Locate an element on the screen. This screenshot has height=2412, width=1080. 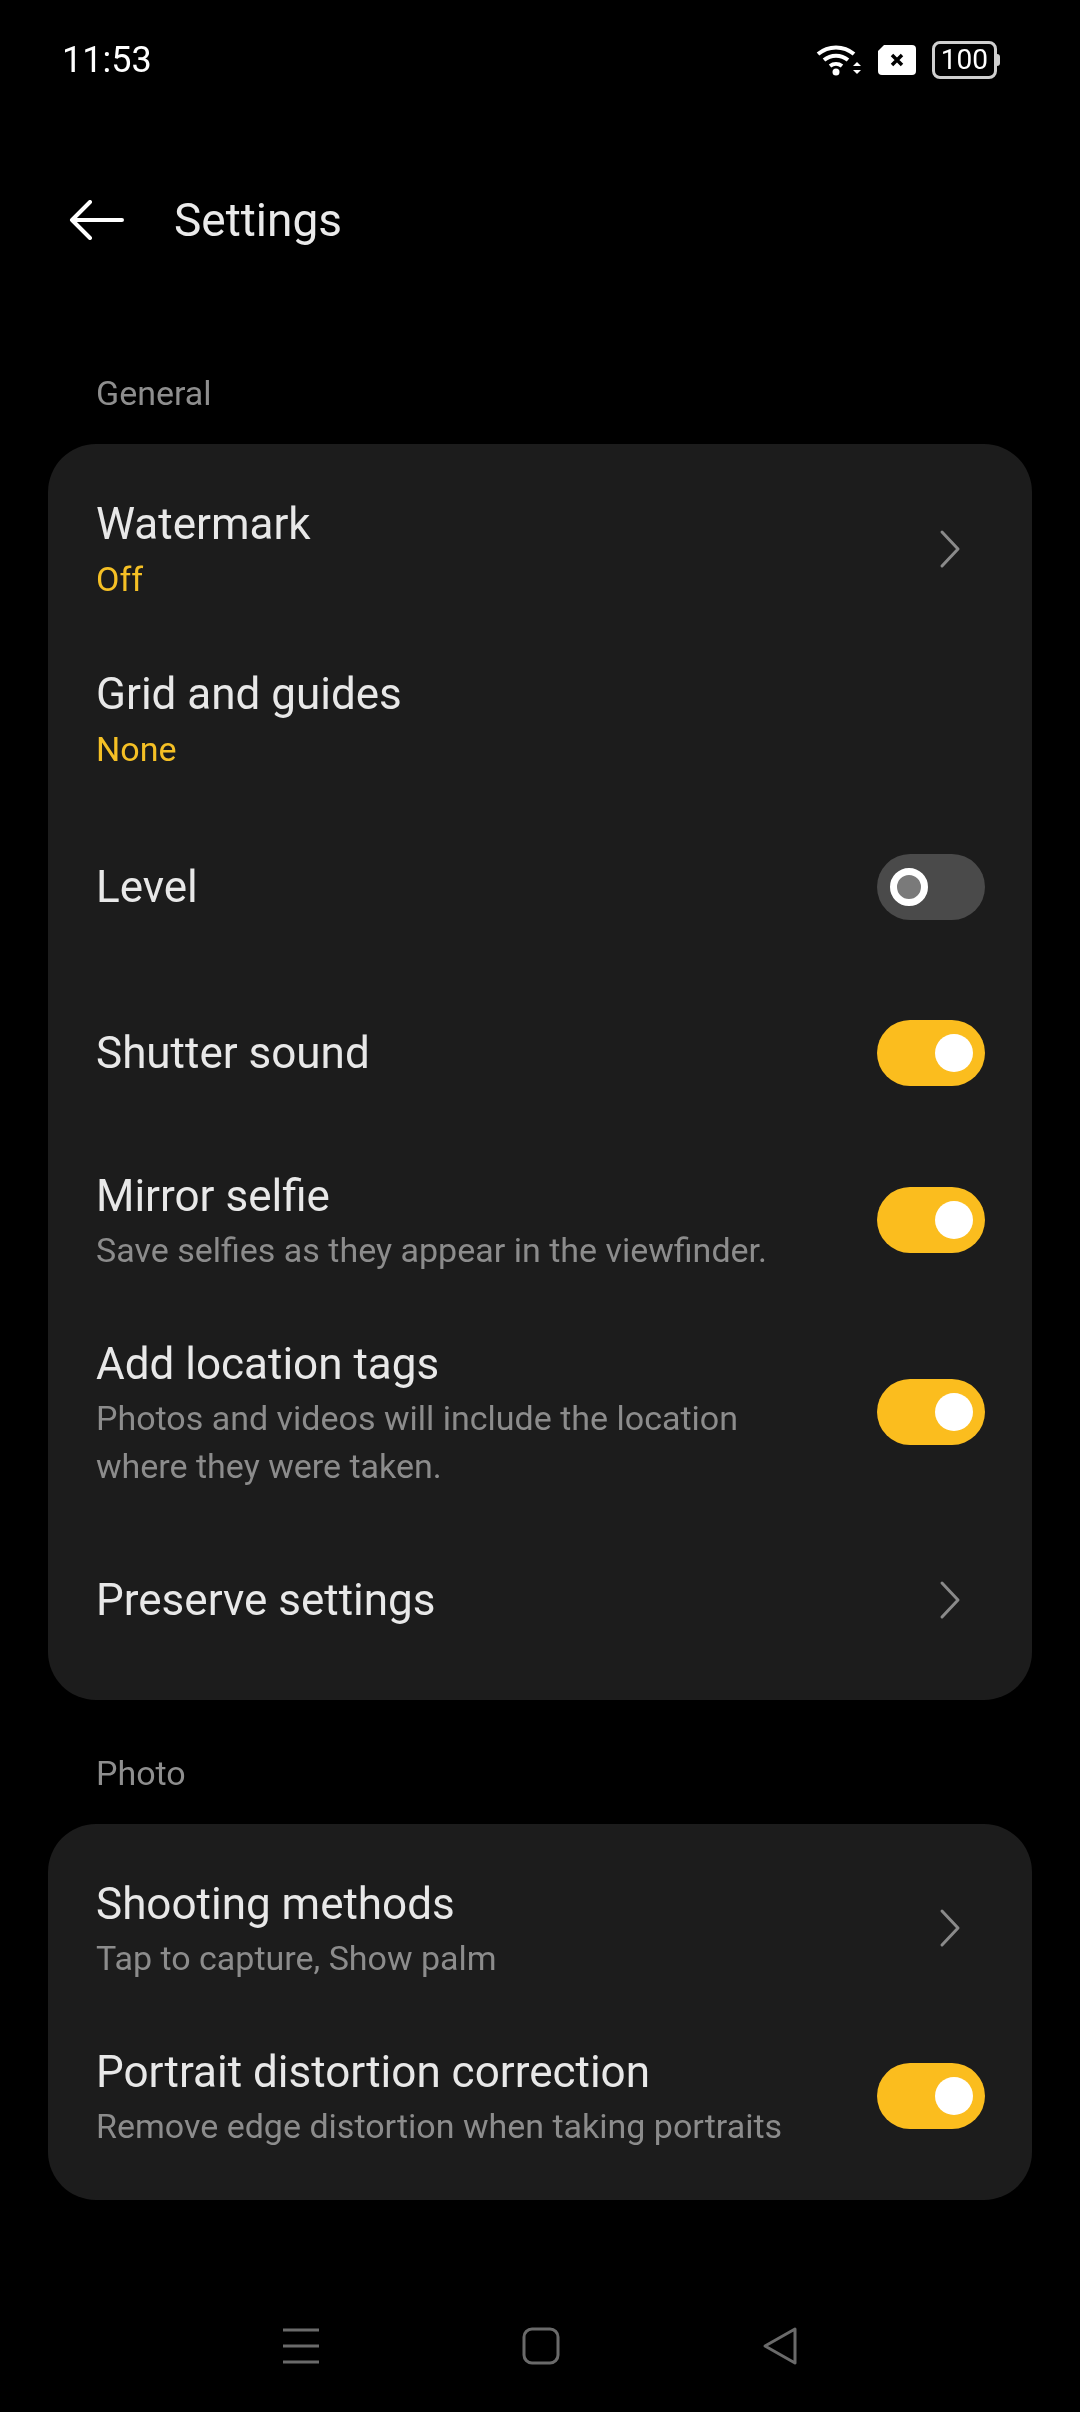
wifi-icon is located at coordinates (838, 60).